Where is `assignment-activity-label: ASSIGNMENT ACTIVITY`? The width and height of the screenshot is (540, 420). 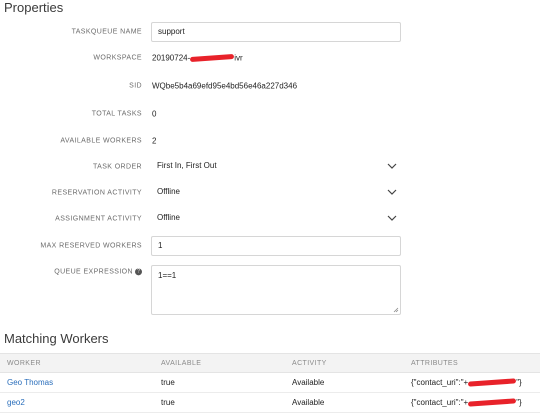 assignment-activity-label: ASSIGNMENT ACTIVITY is located at coordinates (98, 219).